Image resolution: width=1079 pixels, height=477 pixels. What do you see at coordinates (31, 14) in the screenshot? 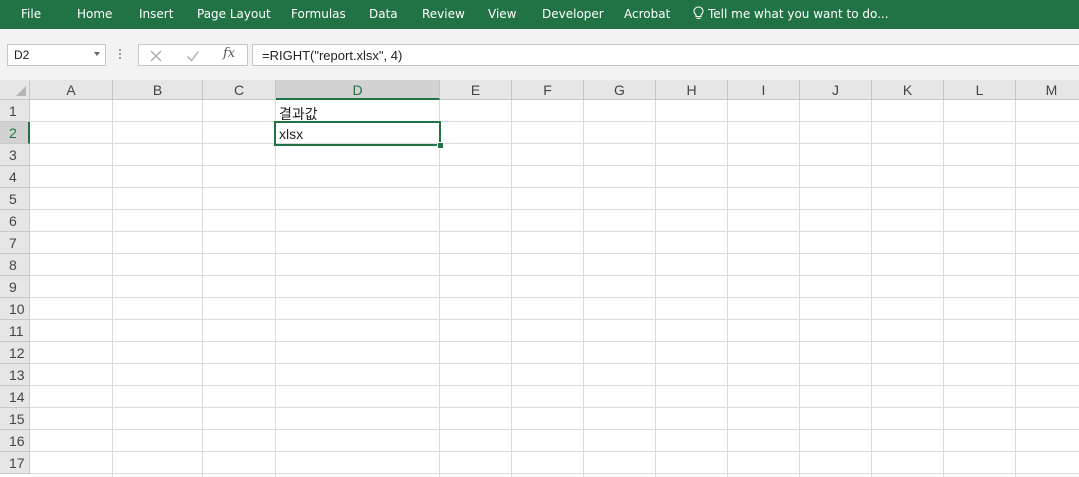
I see `tab-file: File` at bounding box center [31, 14].